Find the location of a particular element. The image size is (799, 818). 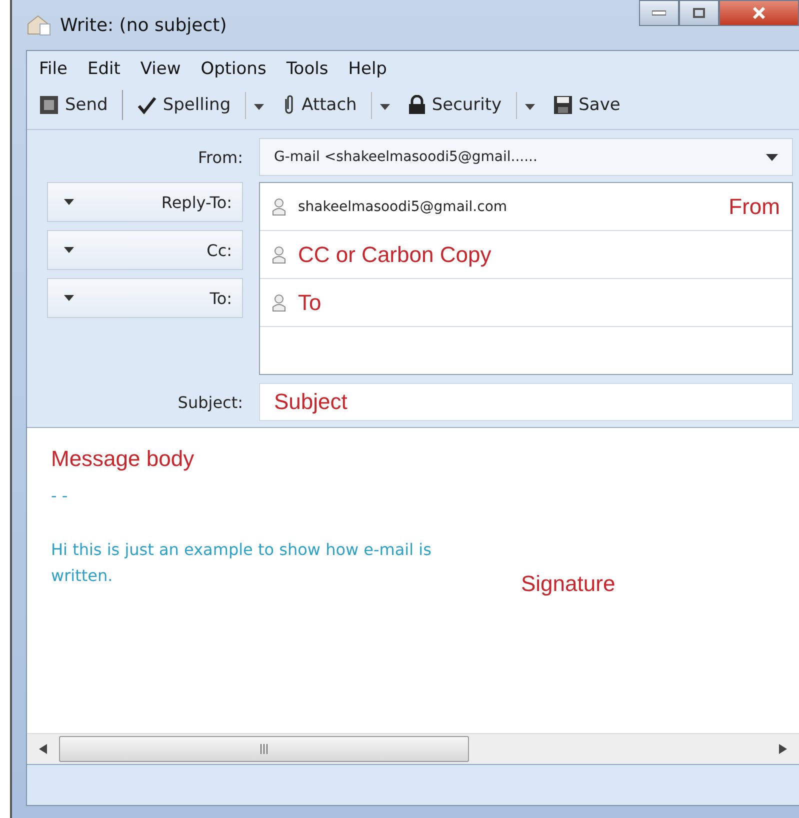

maximize-button is located at coordinates (699, 13).